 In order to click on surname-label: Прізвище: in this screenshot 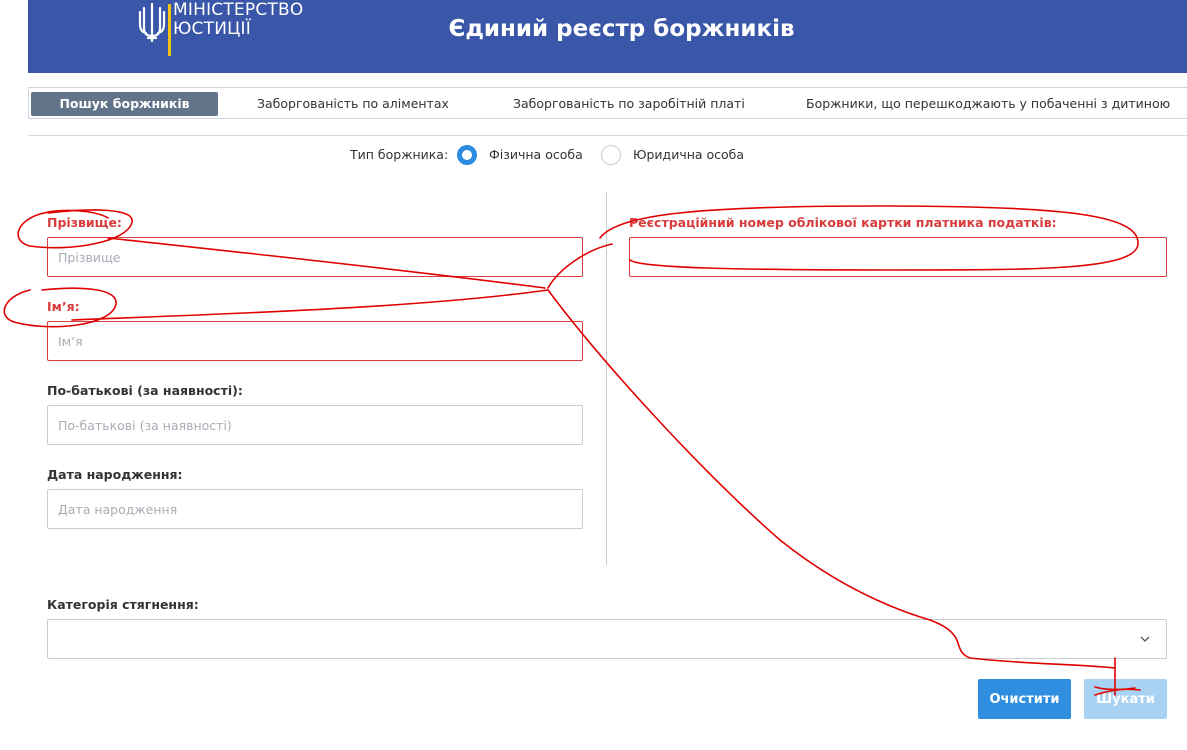, I will do `click(84, 222)`.